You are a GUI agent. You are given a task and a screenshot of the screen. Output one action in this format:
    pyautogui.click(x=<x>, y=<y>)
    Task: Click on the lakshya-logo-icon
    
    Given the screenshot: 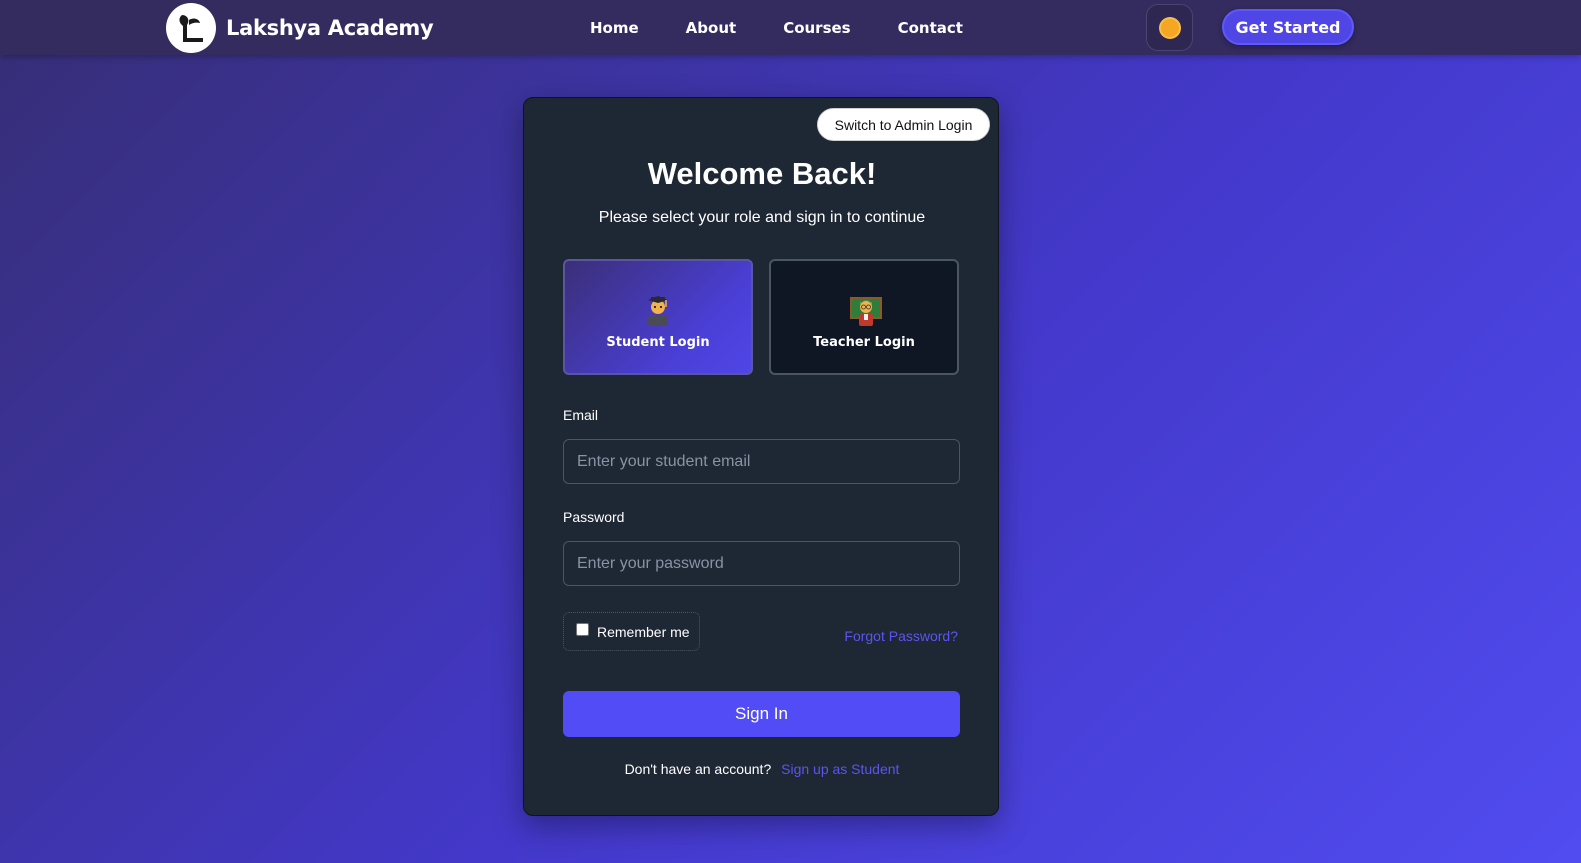 What is the action you would take?
    pyautogui.click(x=191, y=27)
    